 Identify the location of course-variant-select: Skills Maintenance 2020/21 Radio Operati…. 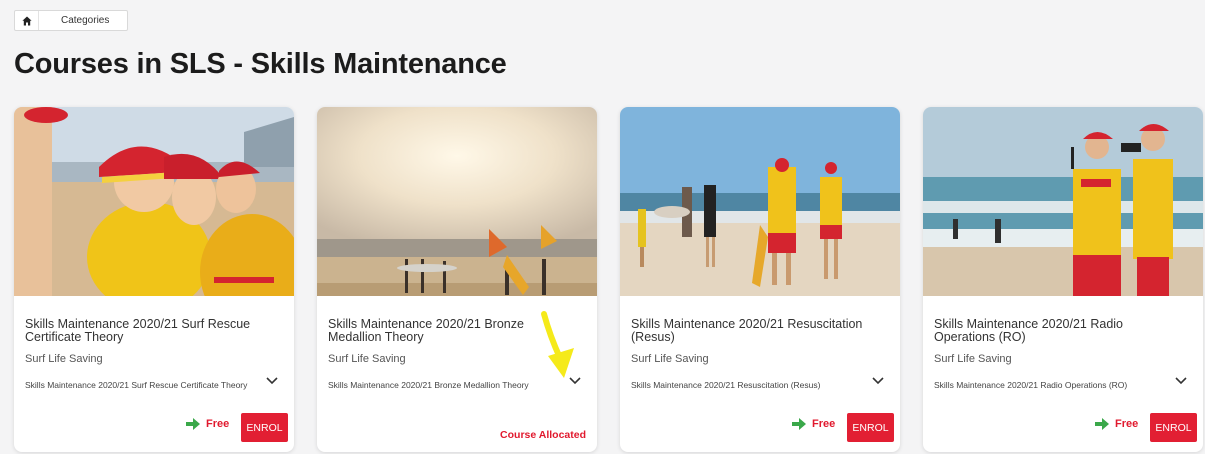
(1063, 385).